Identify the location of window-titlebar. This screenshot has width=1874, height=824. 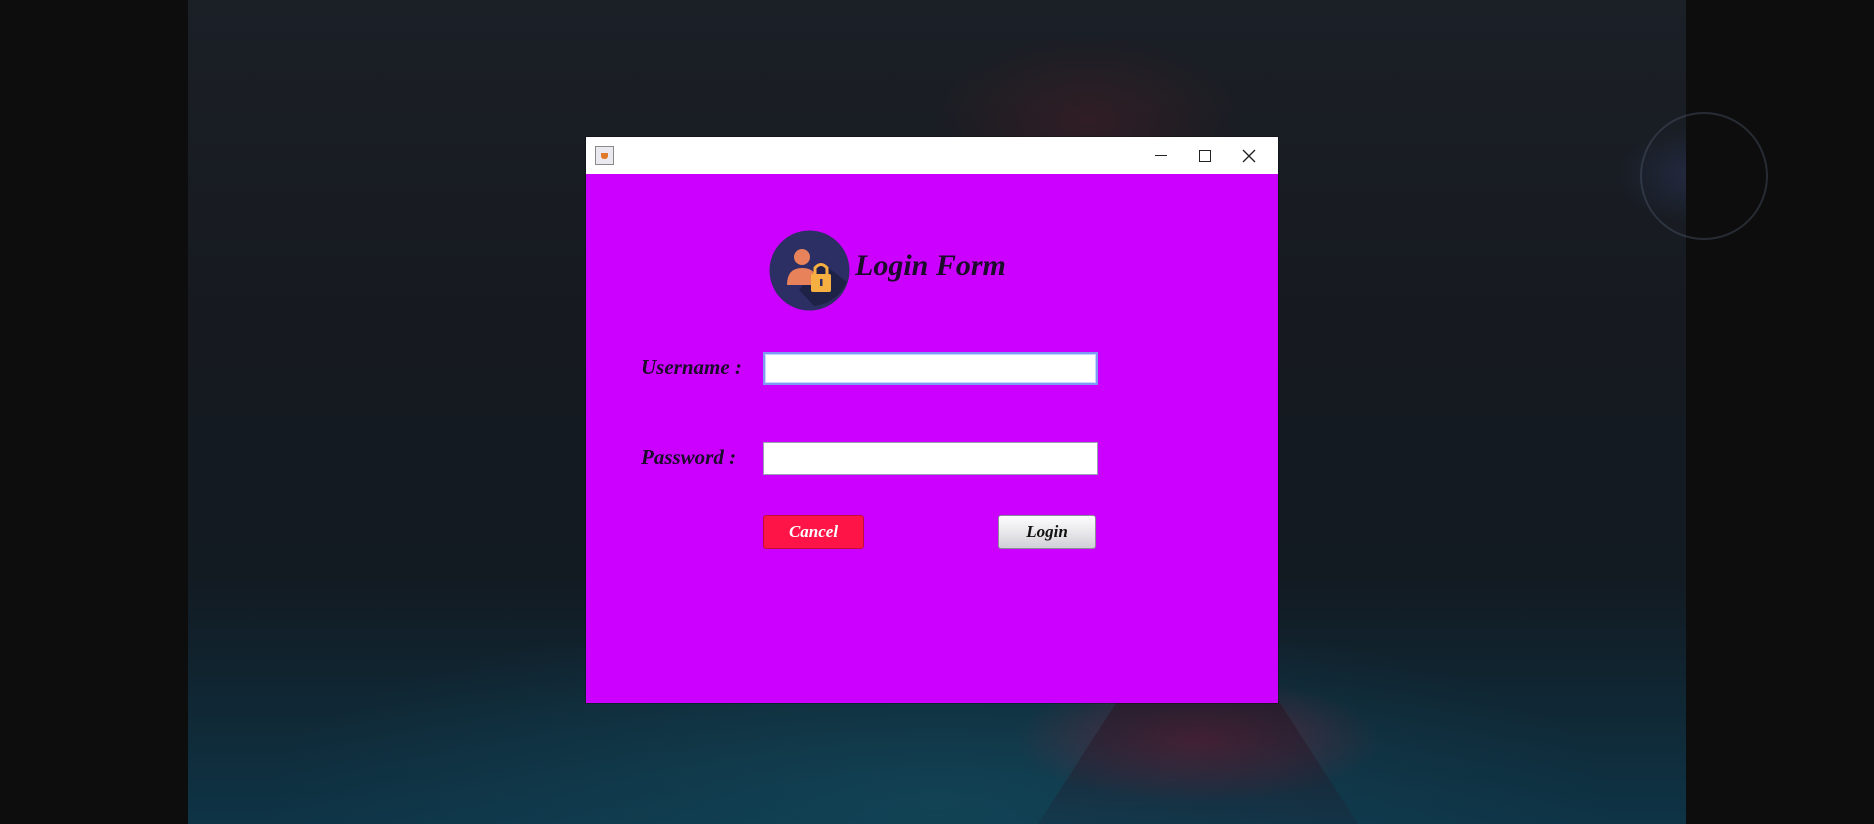
(932, 155).